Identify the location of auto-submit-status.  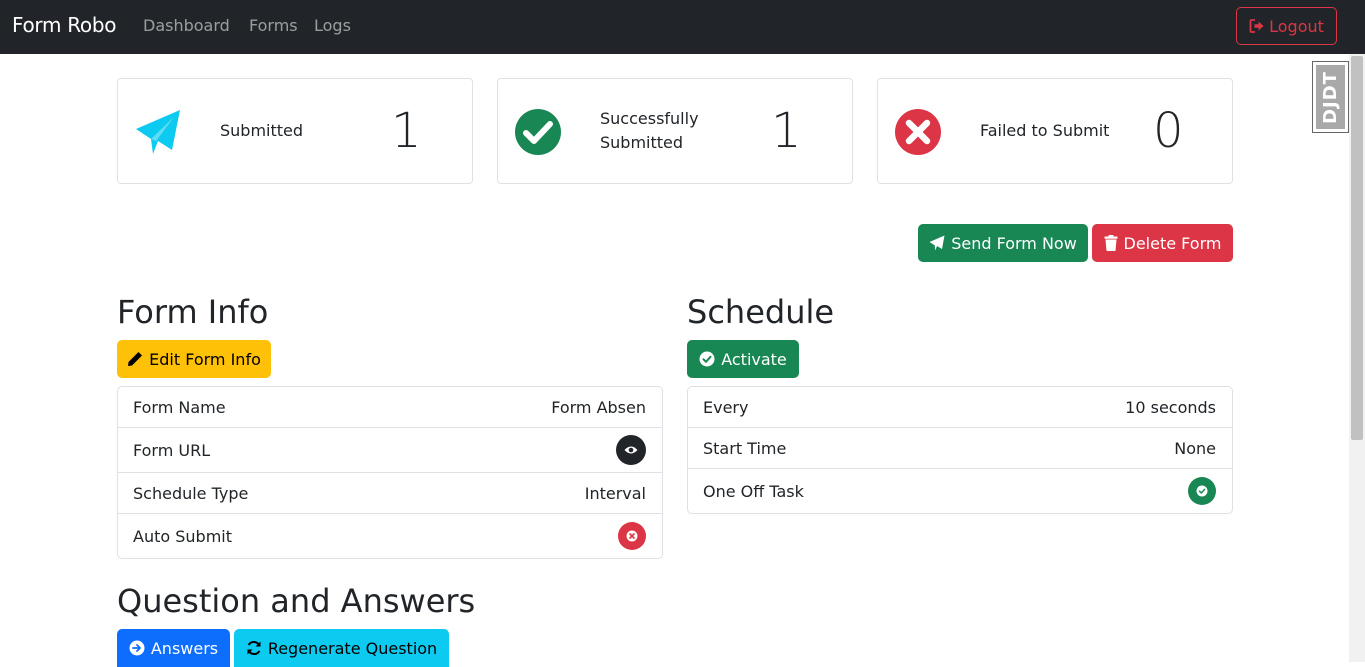
(632, 536).